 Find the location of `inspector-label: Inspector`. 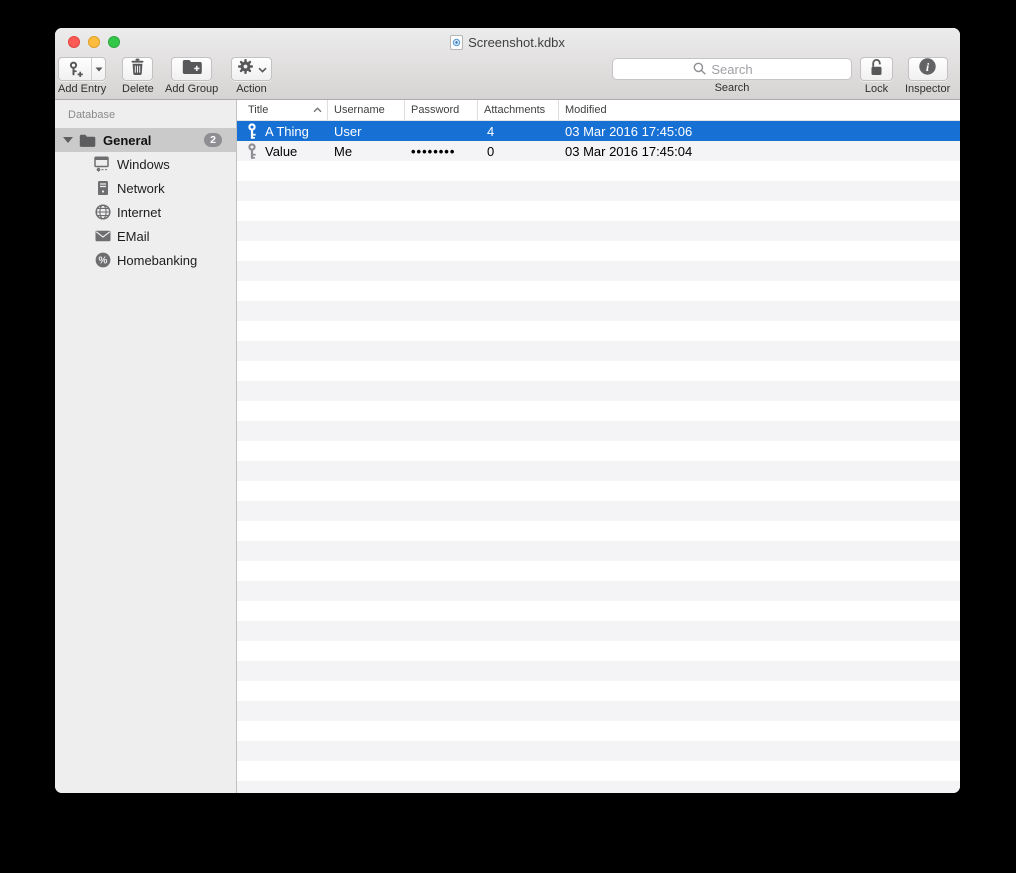

inspector-label: Inspector is located at coordinates (928, 89).